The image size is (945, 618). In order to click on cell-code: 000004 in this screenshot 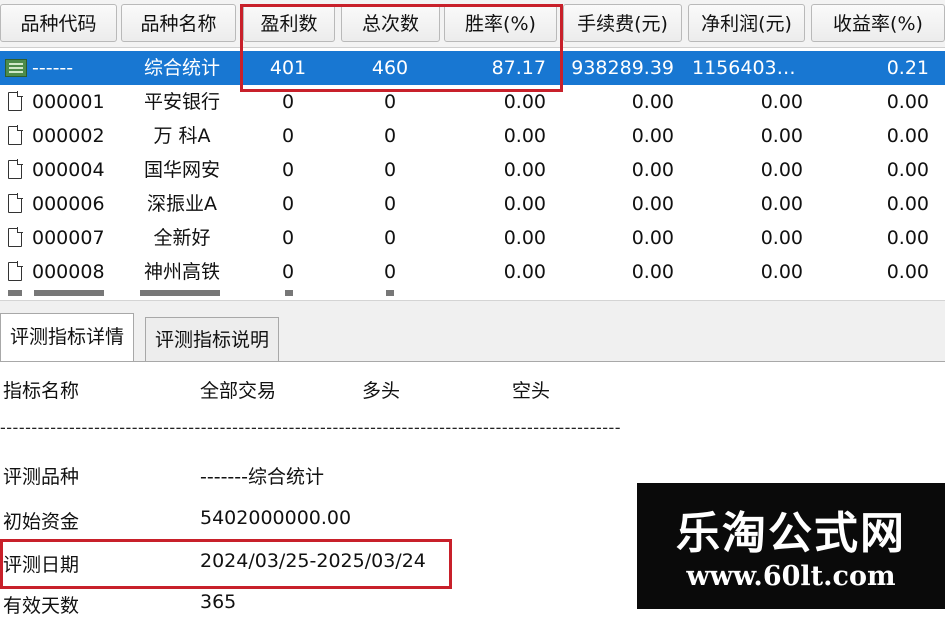, I will do `click(68, 170)`.